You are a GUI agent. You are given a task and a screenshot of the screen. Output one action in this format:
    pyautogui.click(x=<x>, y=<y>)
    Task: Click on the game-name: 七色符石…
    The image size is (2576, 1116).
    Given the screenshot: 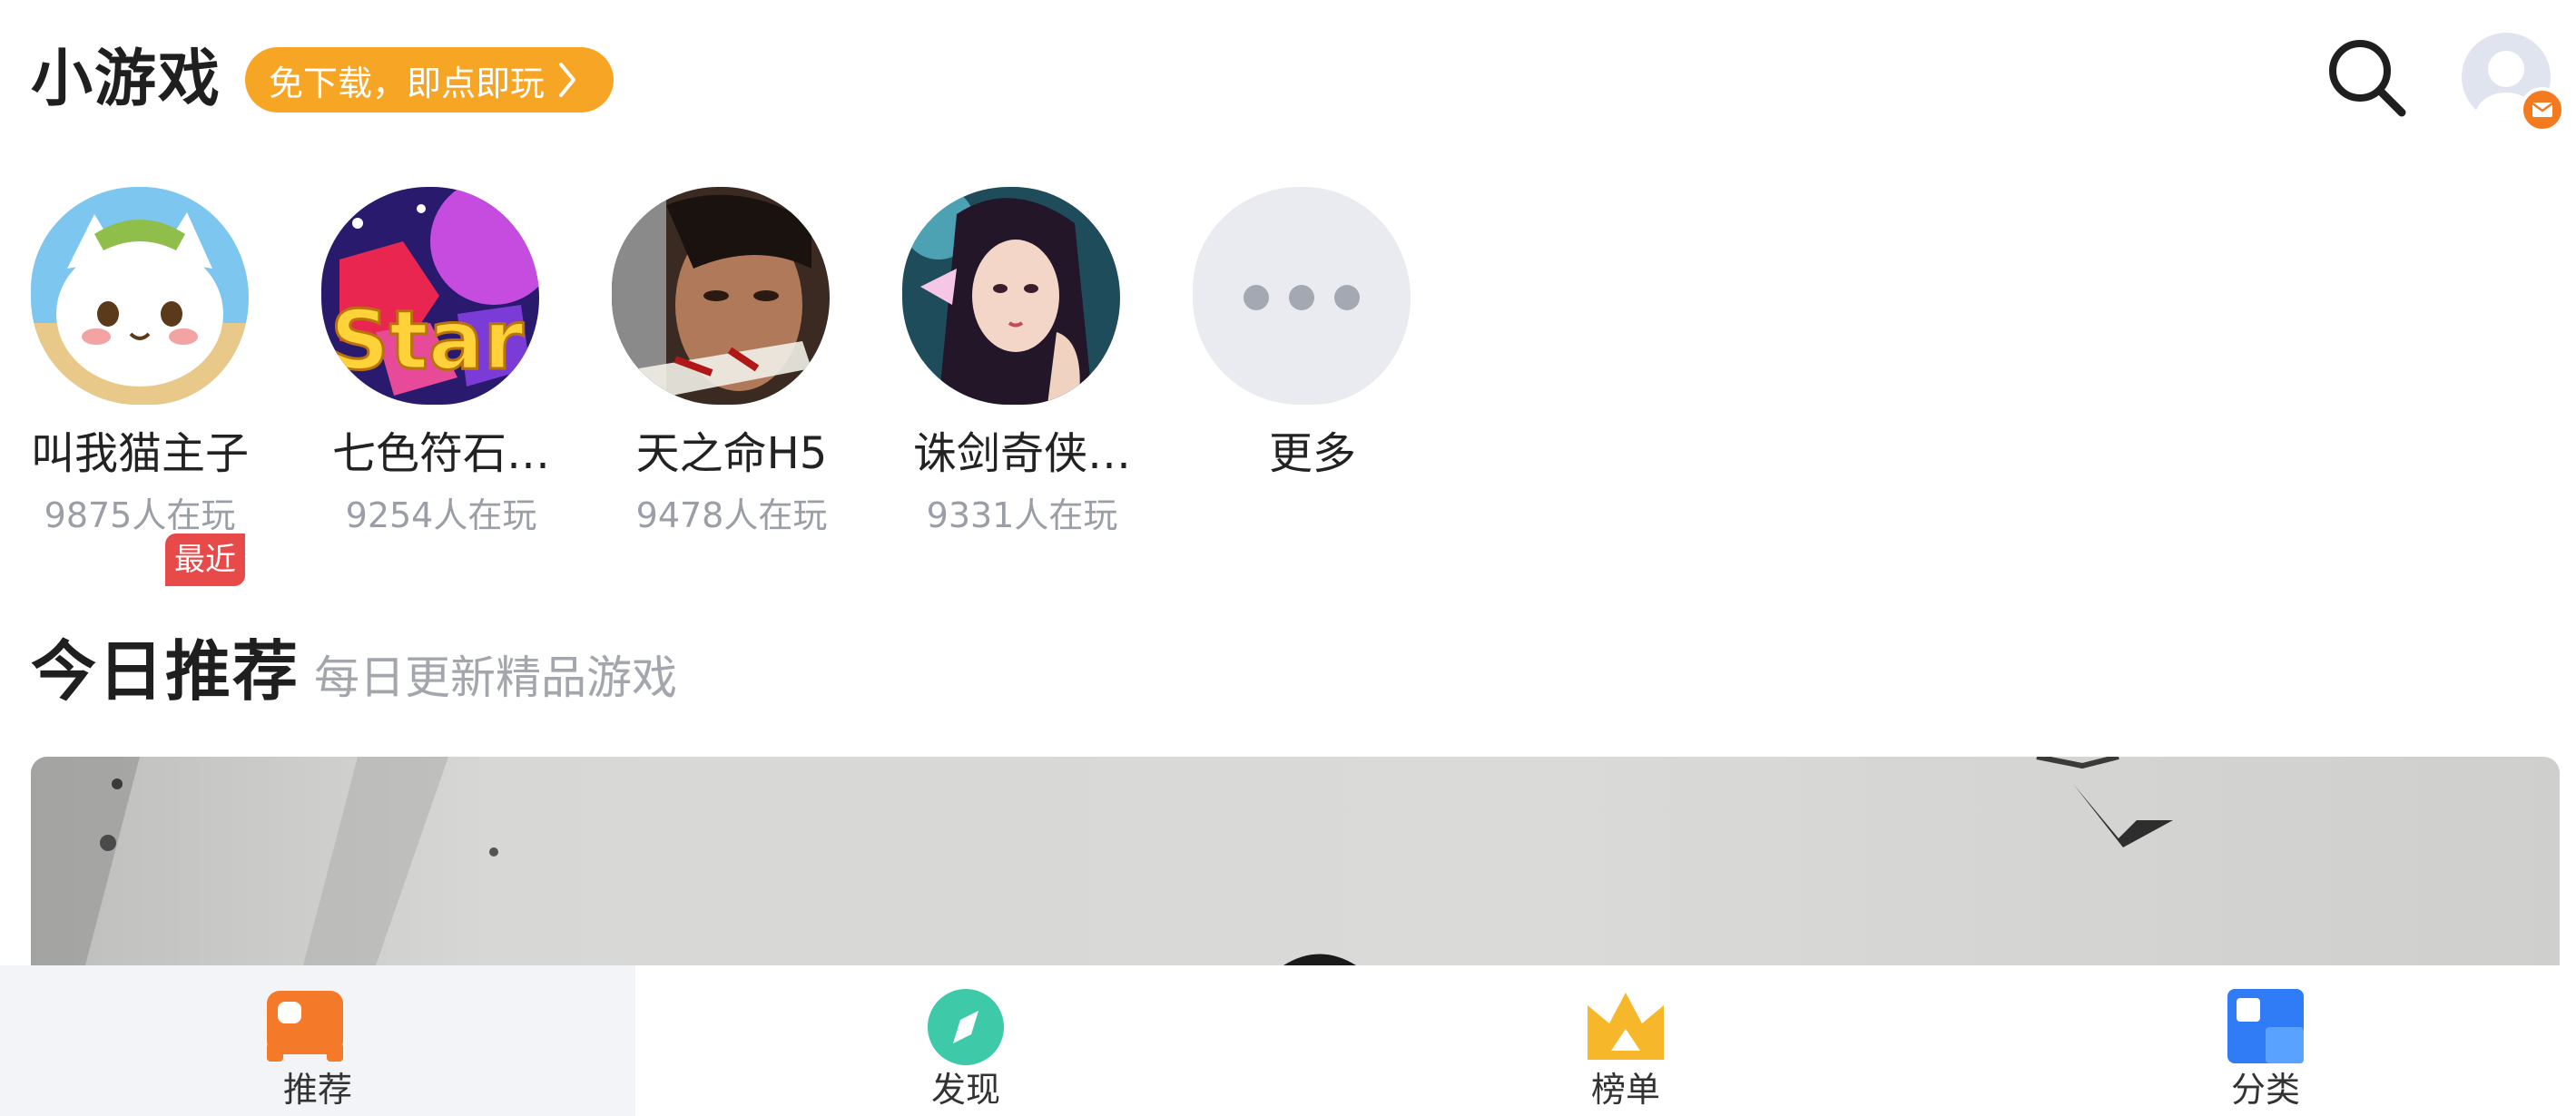 What is the action you would take?
    pyautogui.click(x=440, y=453)
    